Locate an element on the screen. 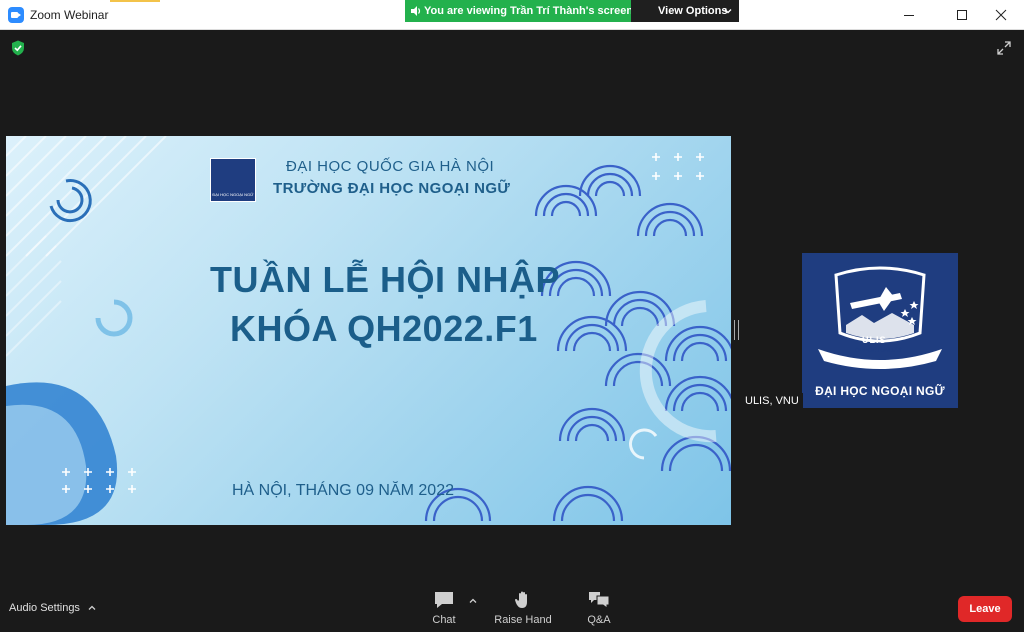 This screenshot has width=1024, height=632. participant-logo-motto: OPPORTUNITAS is located at coordinates (878, 351).